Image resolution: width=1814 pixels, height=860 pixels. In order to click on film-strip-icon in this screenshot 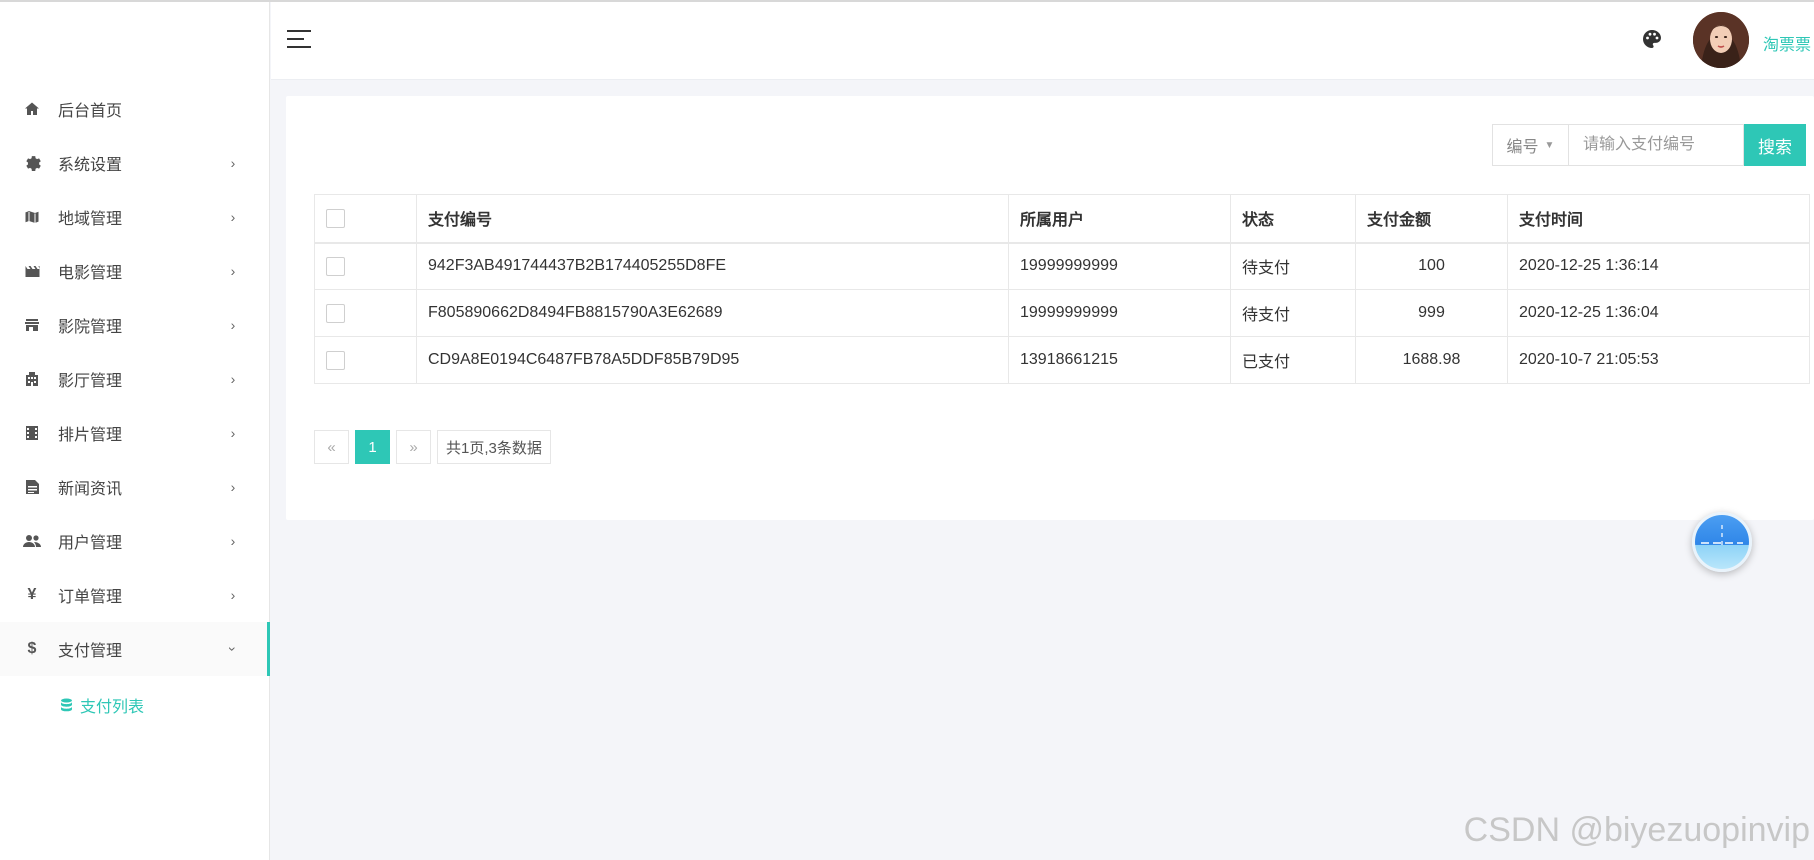, I will do `click(32, 433)`.